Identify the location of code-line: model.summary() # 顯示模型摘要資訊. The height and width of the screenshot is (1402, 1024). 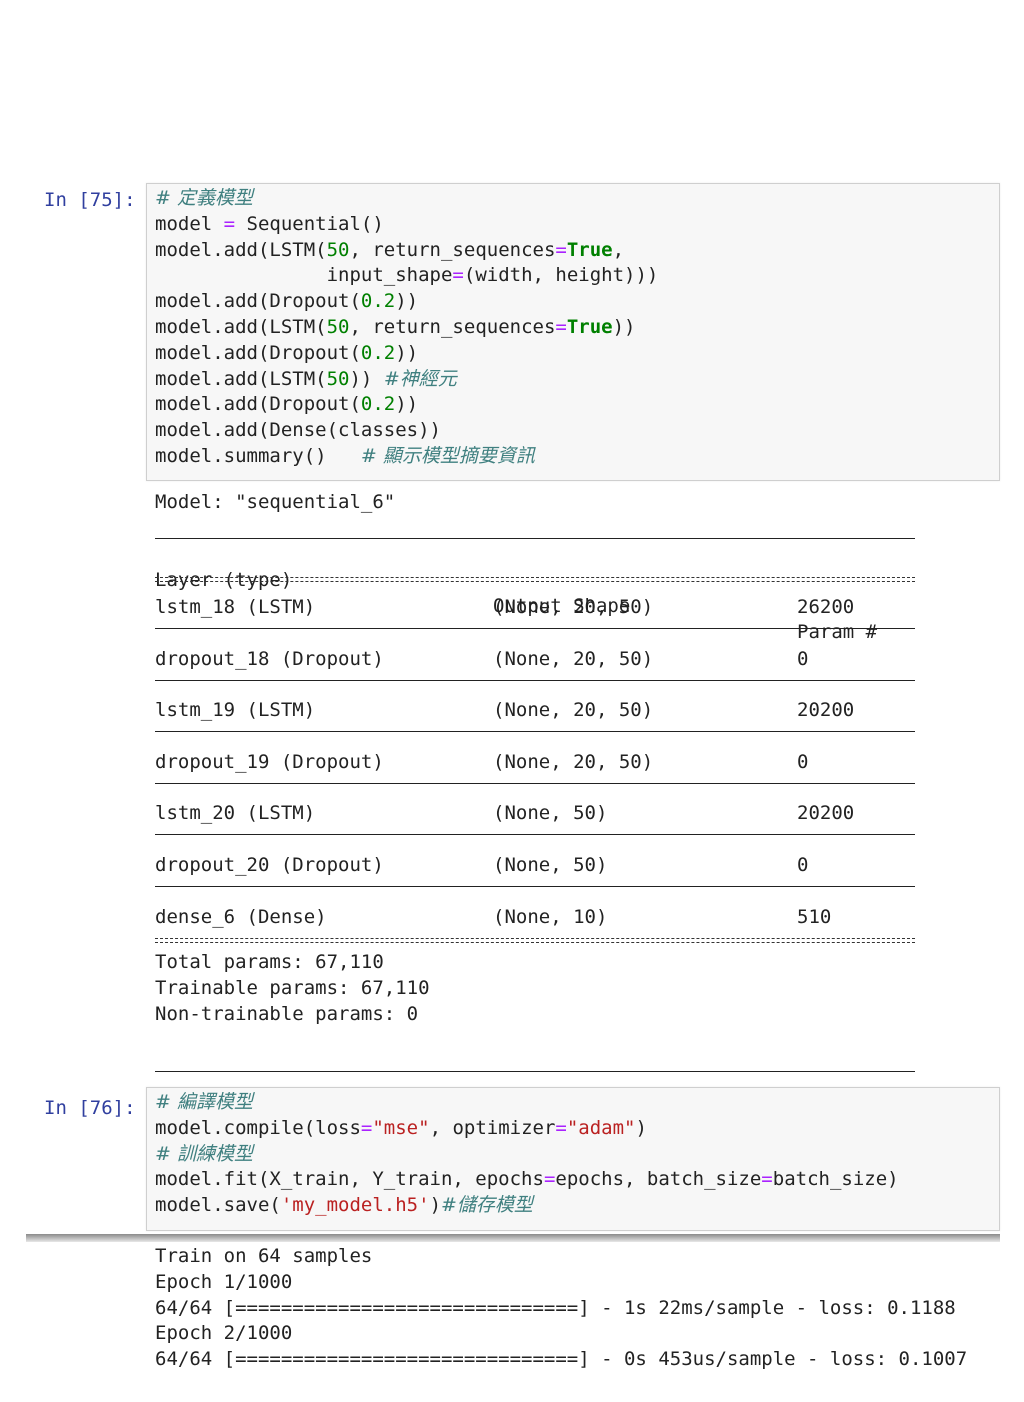
(406, 457).